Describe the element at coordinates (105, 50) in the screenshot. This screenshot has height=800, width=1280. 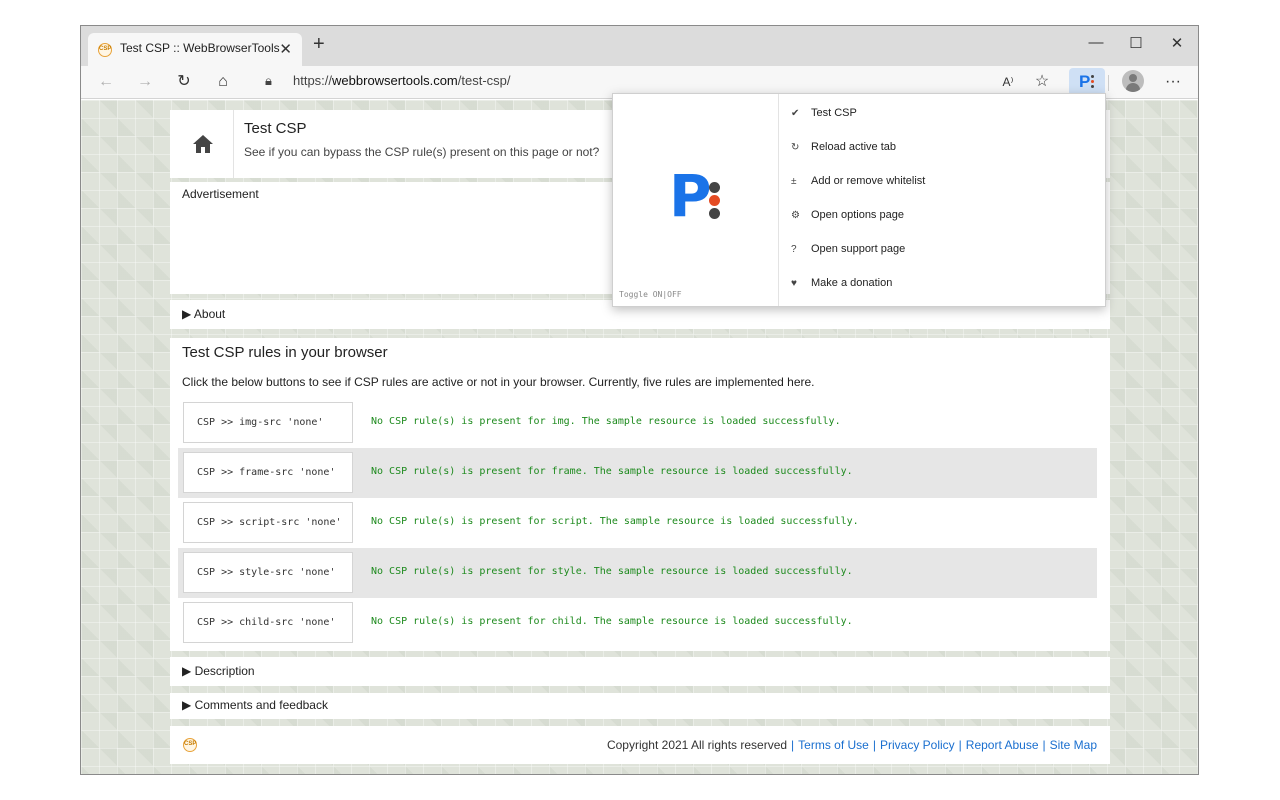
I see `favicon-icon: CSP` at that location.